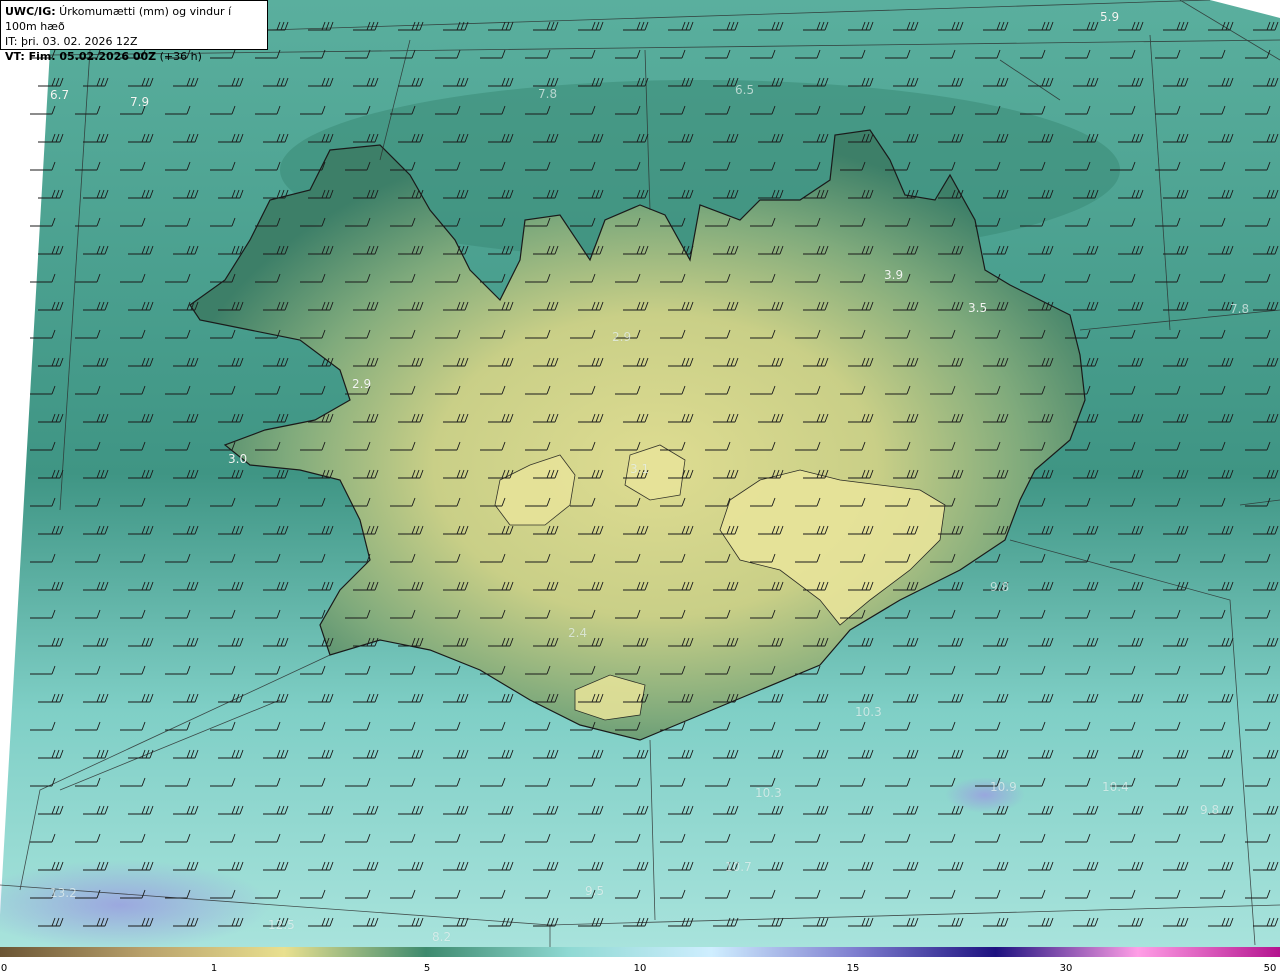 The image size is (1280, 978). What do you see at coordinates (214, 968) in the screenshot?
I see `colorbar-tick: 1` at bounding box center [214, 968].